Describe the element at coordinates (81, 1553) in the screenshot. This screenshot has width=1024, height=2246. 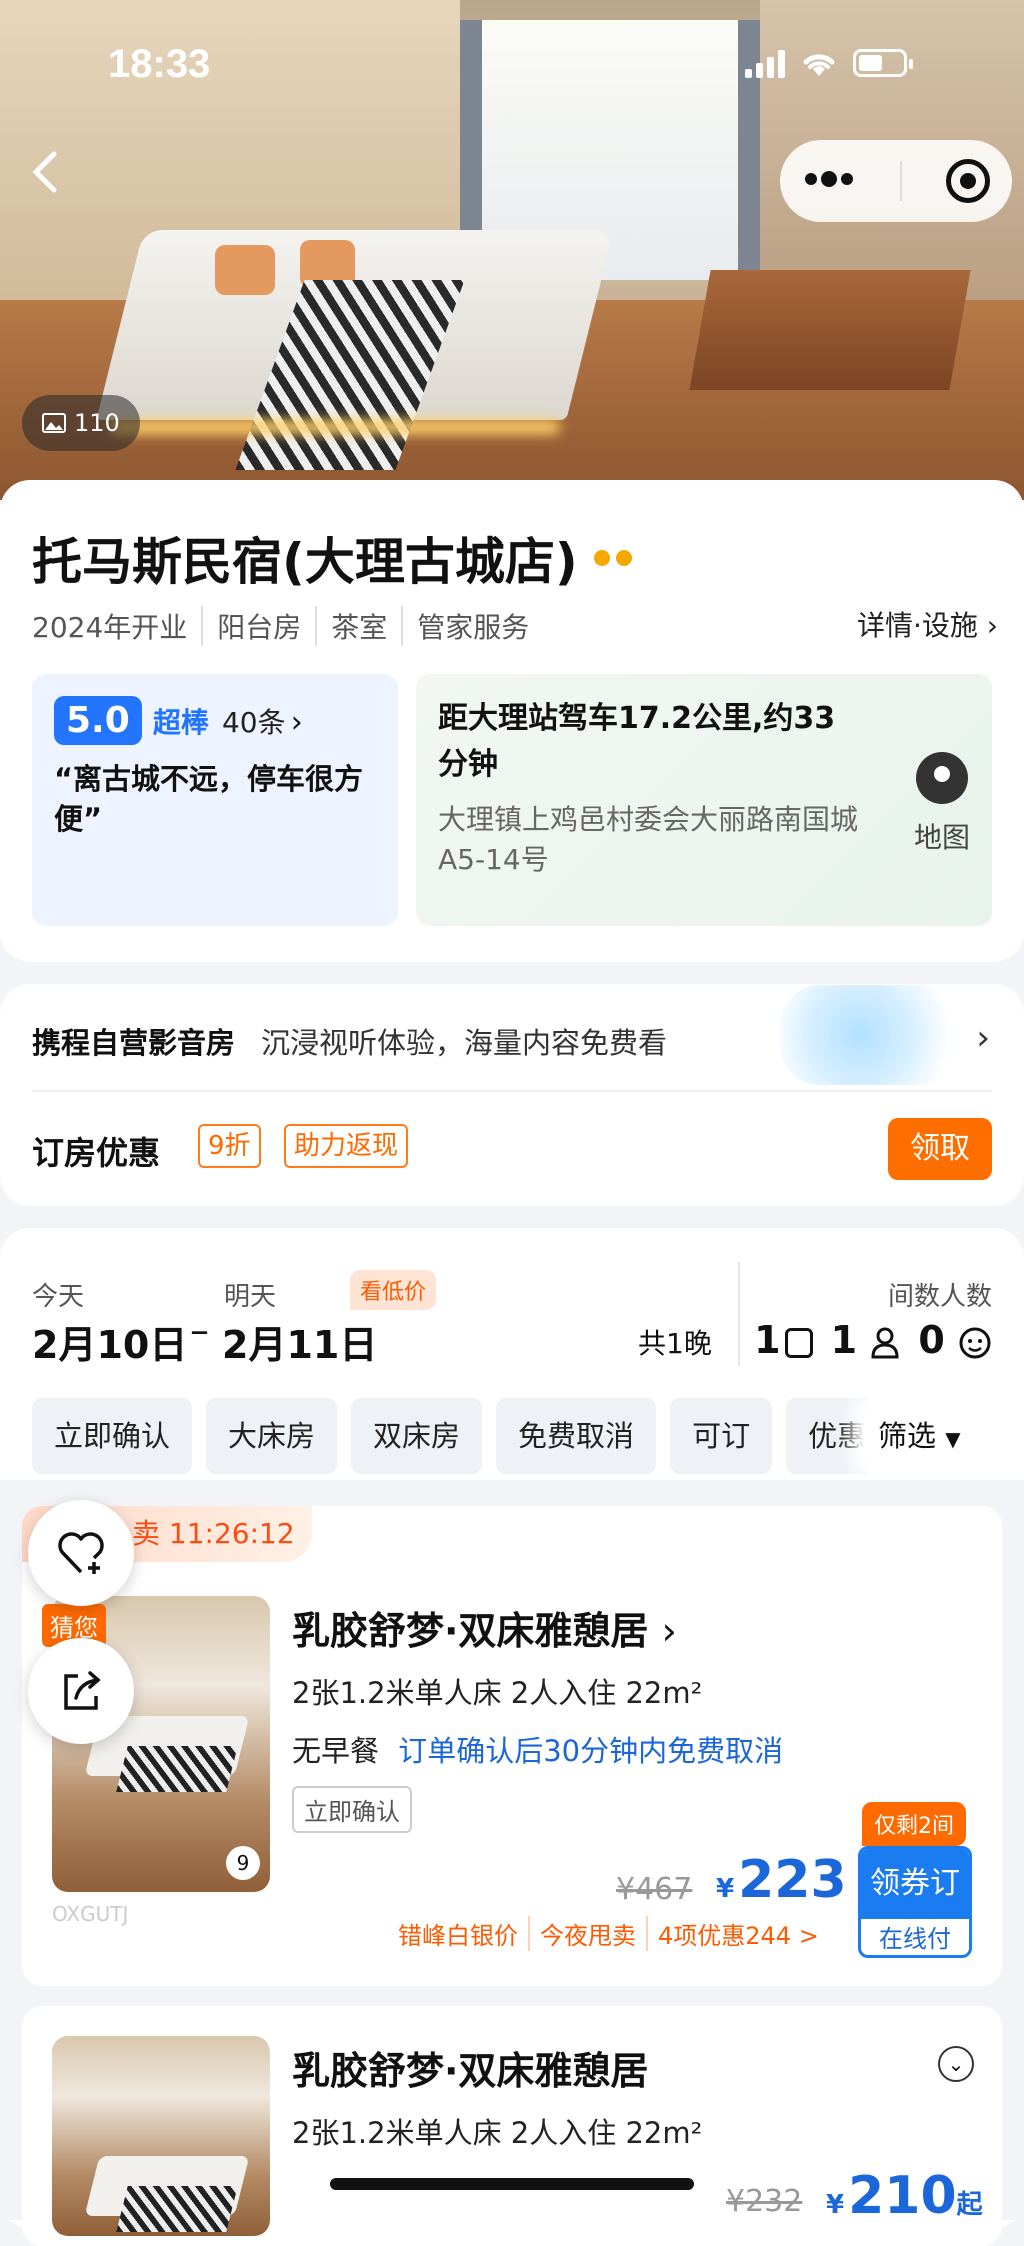
I see `favorite-button` at that location.